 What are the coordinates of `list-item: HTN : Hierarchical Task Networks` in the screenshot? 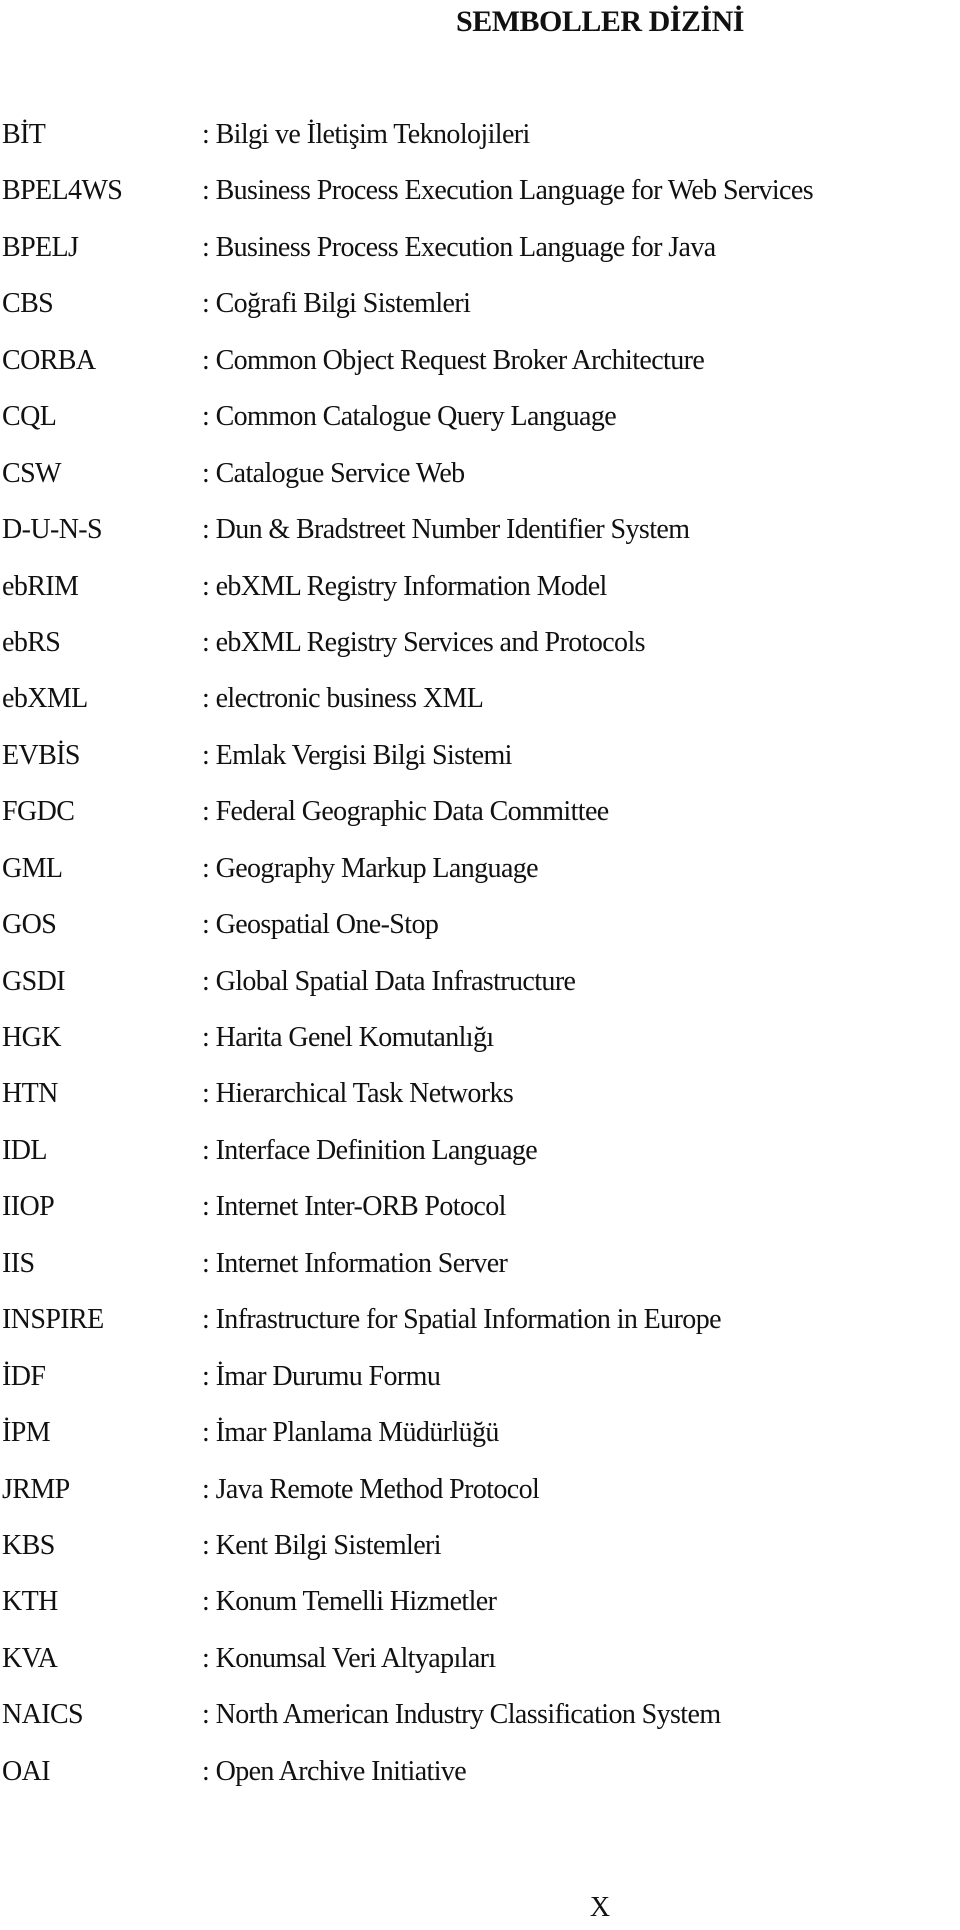 It's located at (480, 1097).